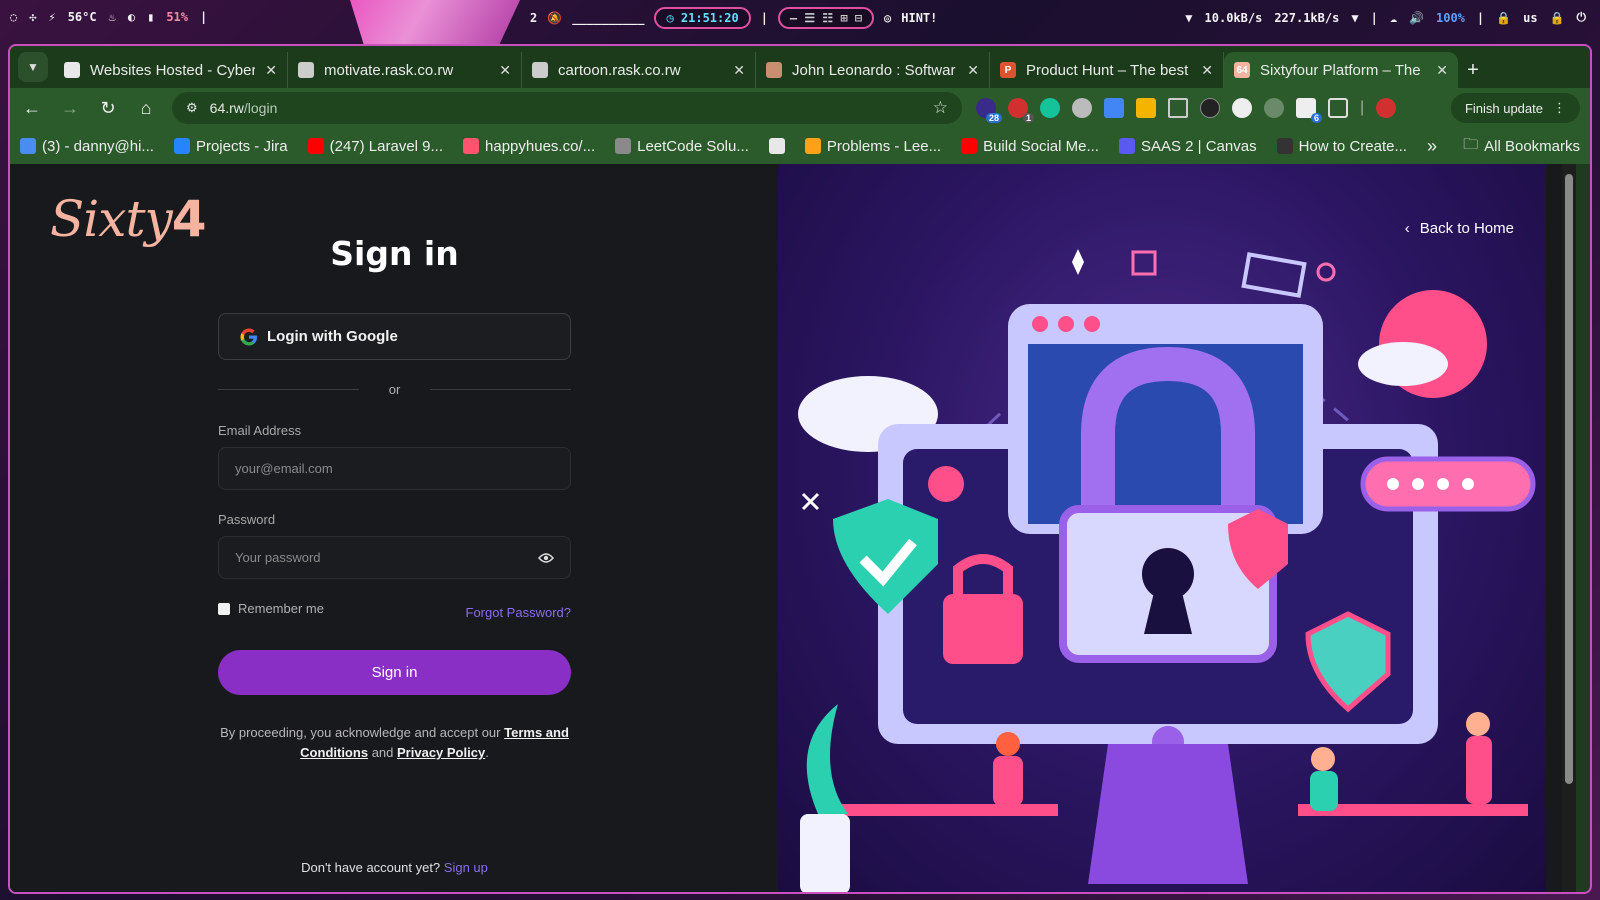 Image resolution: width=1600 pixels, height=900 pixels. What do you see at coordinates (873, 70) in the screenshot?
I see `tab: John Leonardo : Softwar ✕` at bounding box center [873, 70].